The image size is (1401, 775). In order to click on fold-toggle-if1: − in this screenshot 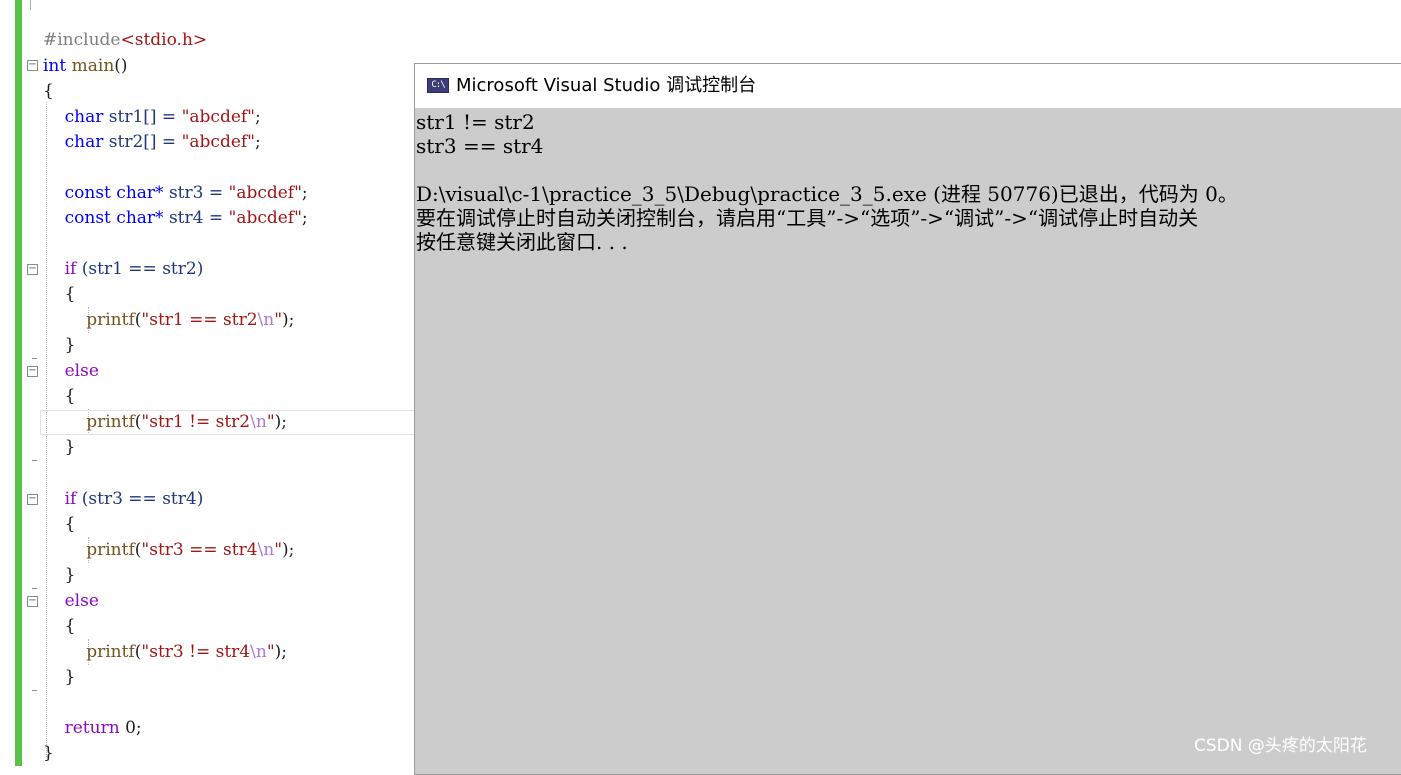, I will do `click(32, 269)`.